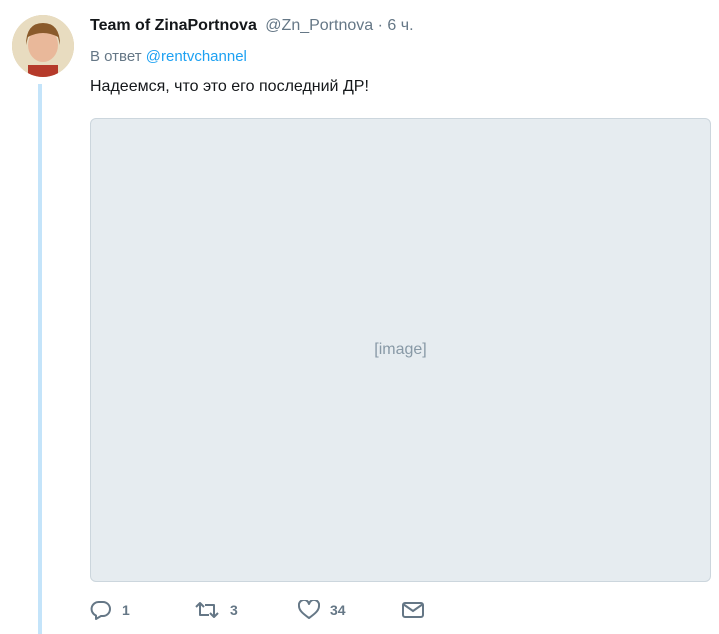  Describe the element at coordinates (116, 56) in the screenshot. I see `reply-prefix: В ответ` at that location.